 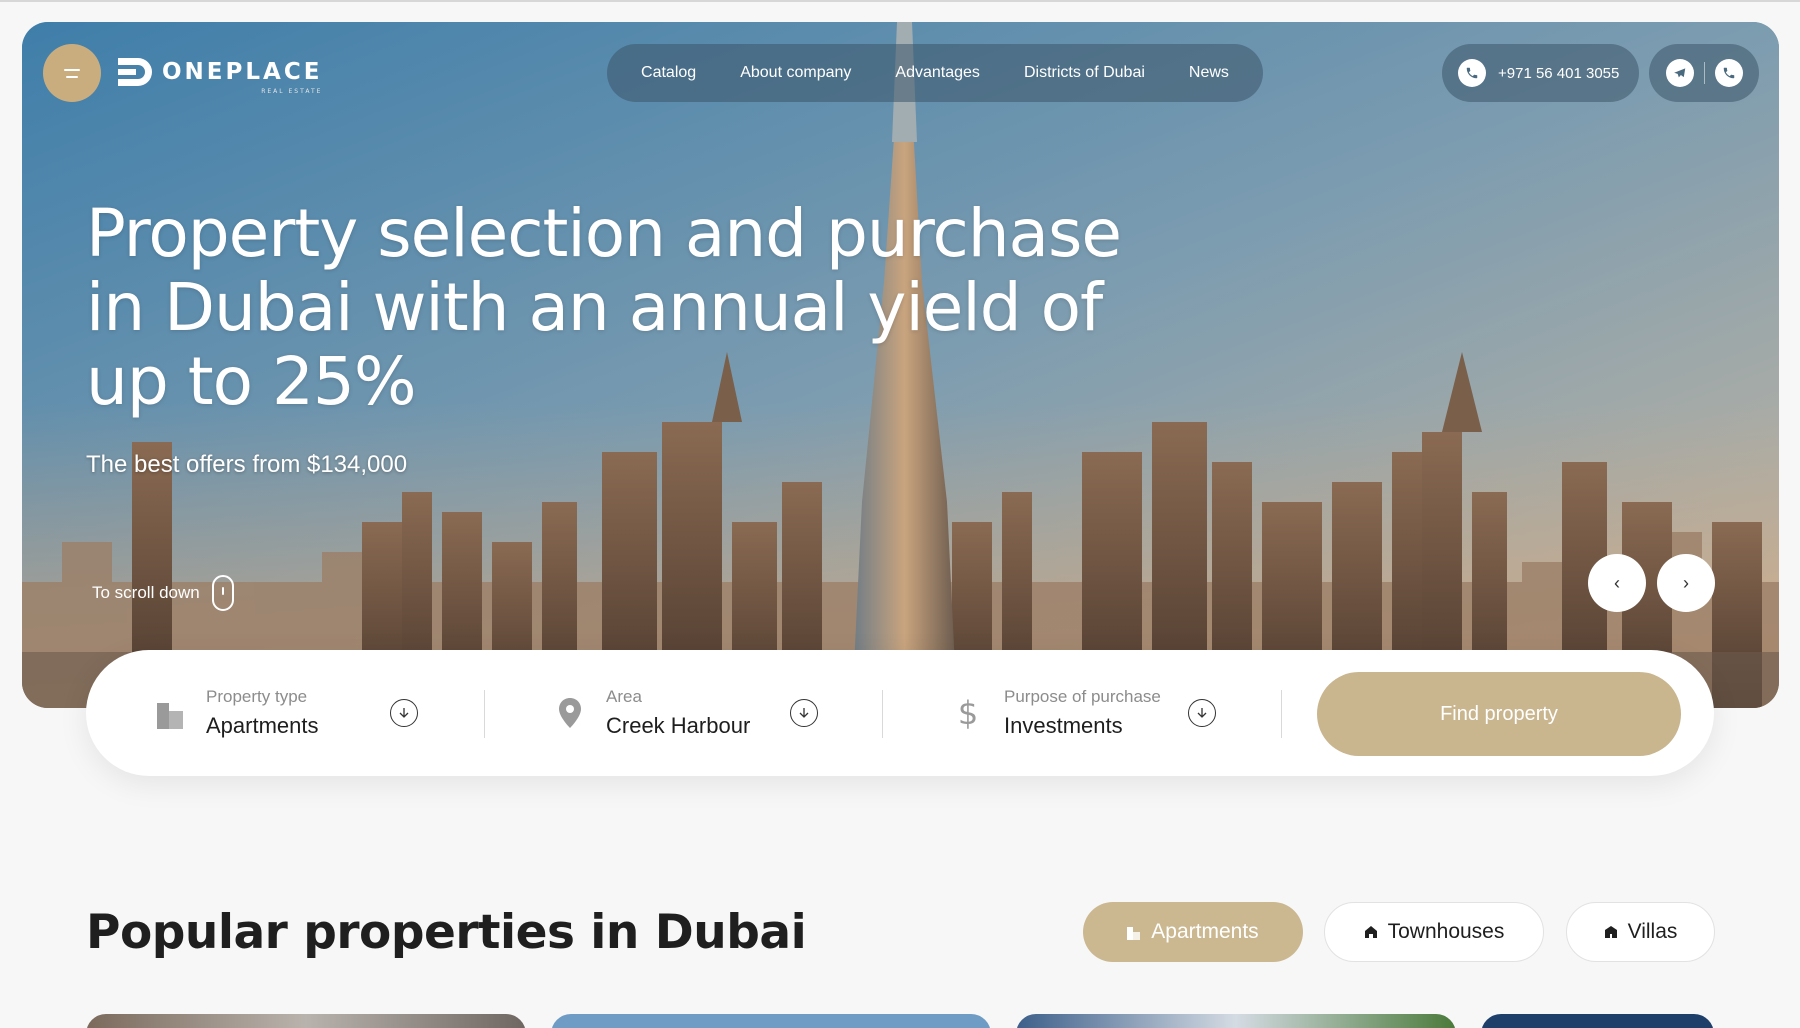 What do you see at coordinates (1134, 933) in the screenshot?
I see `apartment-icon` at bounding box center [1134, 933].